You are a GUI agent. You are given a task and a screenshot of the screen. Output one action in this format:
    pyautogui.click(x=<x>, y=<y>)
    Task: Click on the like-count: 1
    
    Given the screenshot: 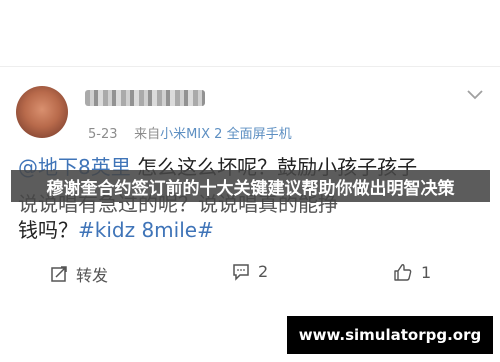 What is the action you would take?
    pyautogui.click(x=426, y=272)
    